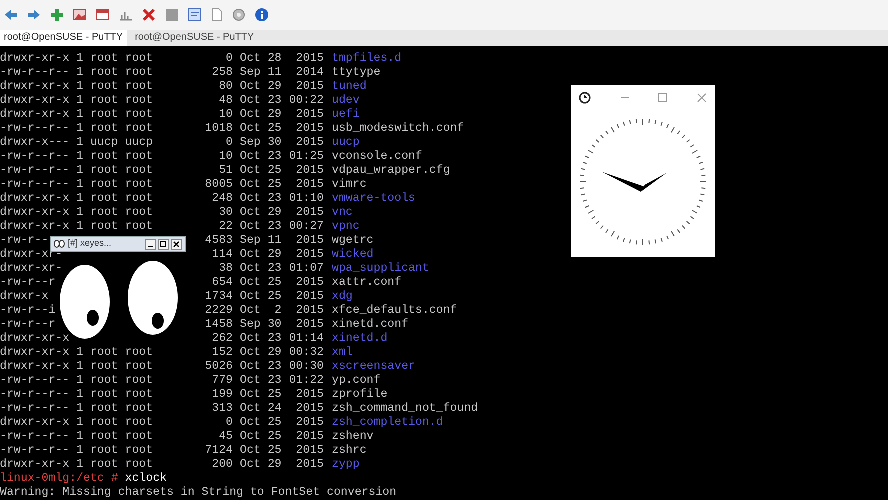 The height and width of the screenshot is (500, 888). I want to click on maximize-icon, so click(163, 244).